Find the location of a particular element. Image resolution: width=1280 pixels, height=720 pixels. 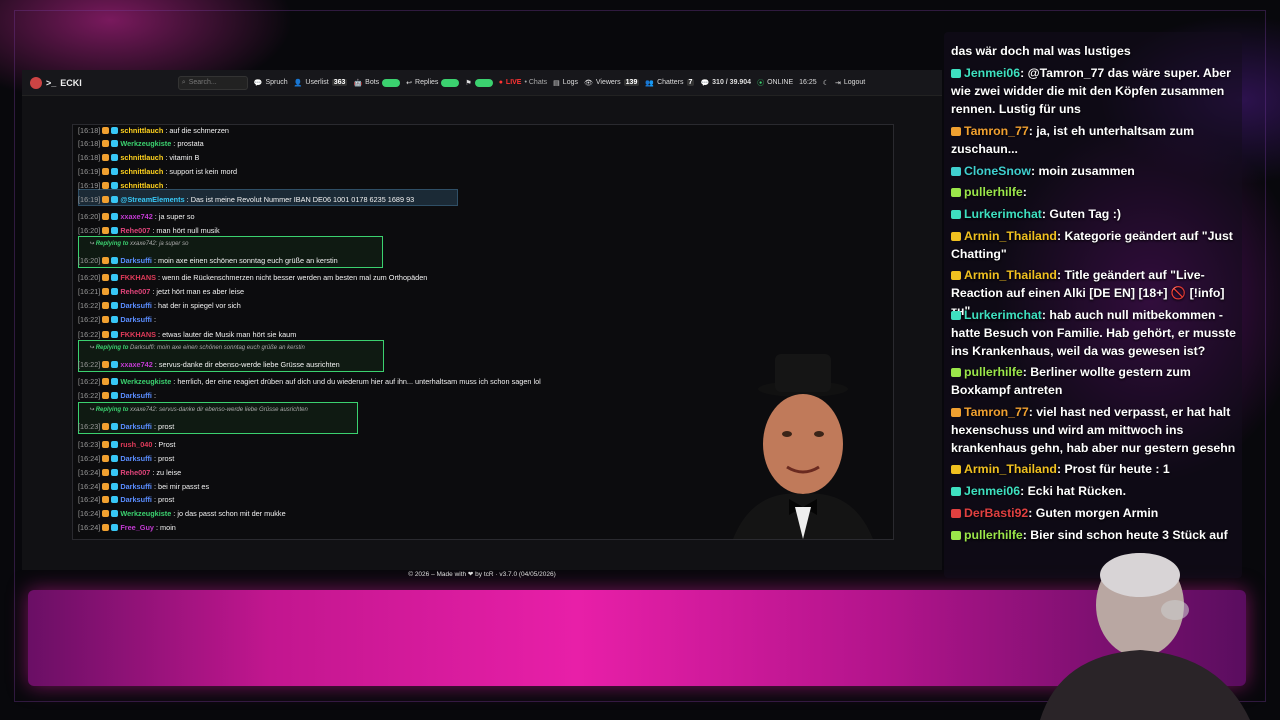

overlay-username: CloneSnow is located at coordinates (997, 171).